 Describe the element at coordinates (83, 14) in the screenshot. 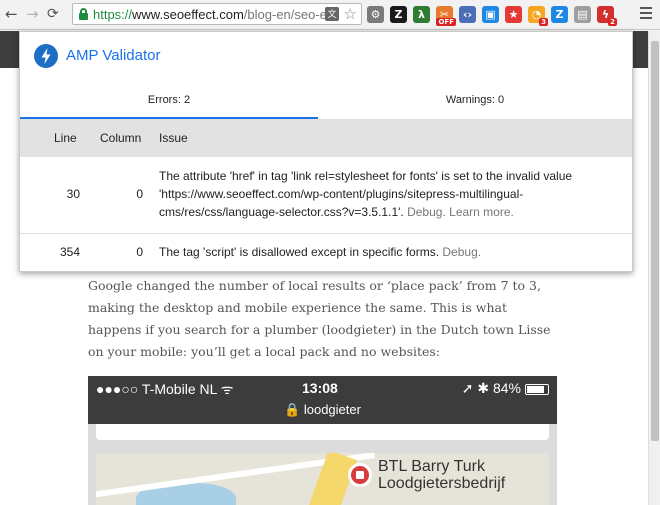

I see `lock-icon` at that location.